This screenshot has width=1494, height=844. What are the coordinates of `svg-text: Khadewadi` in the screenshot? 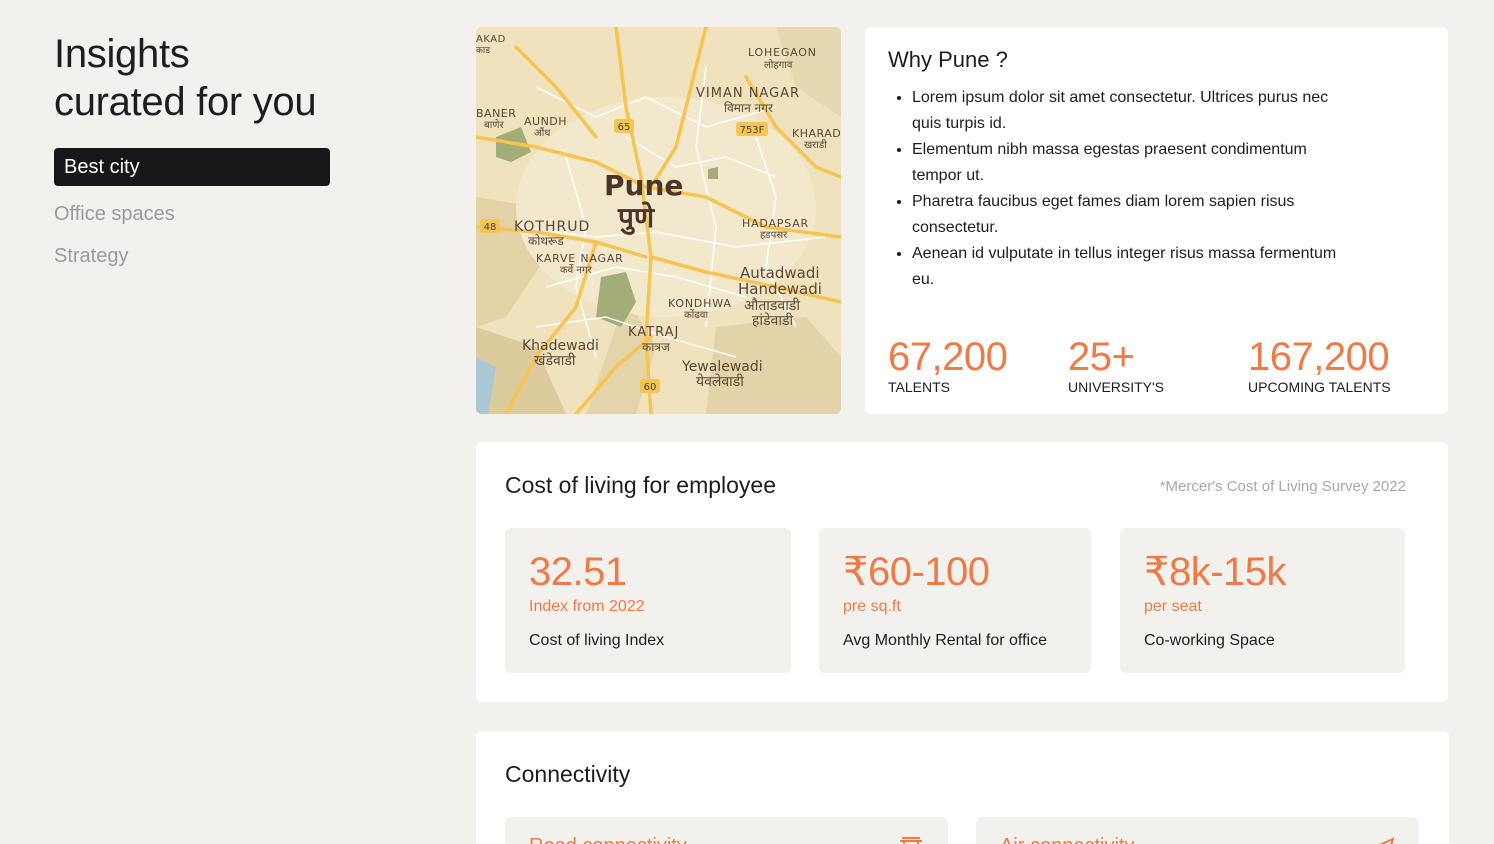 It's located at (560, 346).